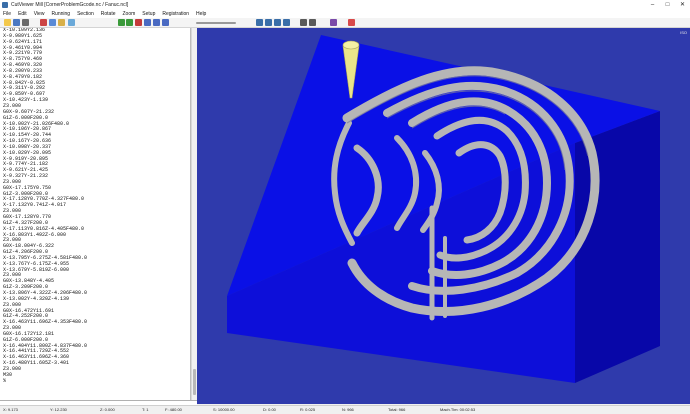 The width and height of the screenshot is (690, 414). What do you see at coordinates (216, 23) in the screenshot?
I see `speed-slider-icon` at bounding box center [216, 23].